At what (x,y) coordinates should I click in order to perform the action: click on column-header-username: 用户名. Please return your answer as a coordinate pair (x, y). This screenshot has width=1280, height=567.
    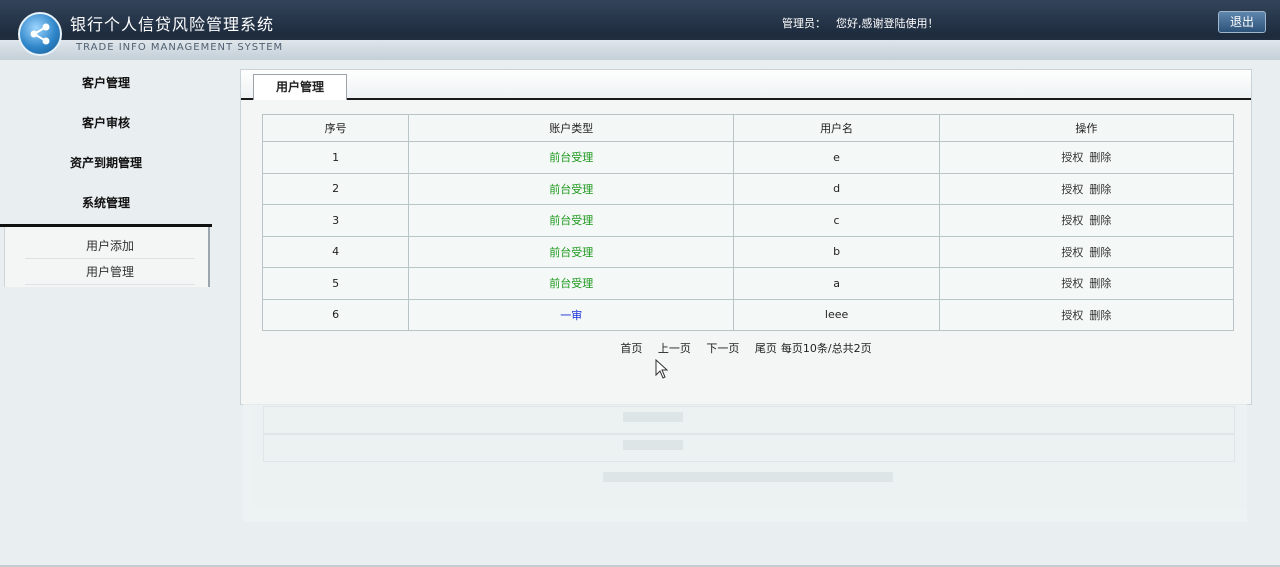
    Looking at the image, I should click on (836, 128).